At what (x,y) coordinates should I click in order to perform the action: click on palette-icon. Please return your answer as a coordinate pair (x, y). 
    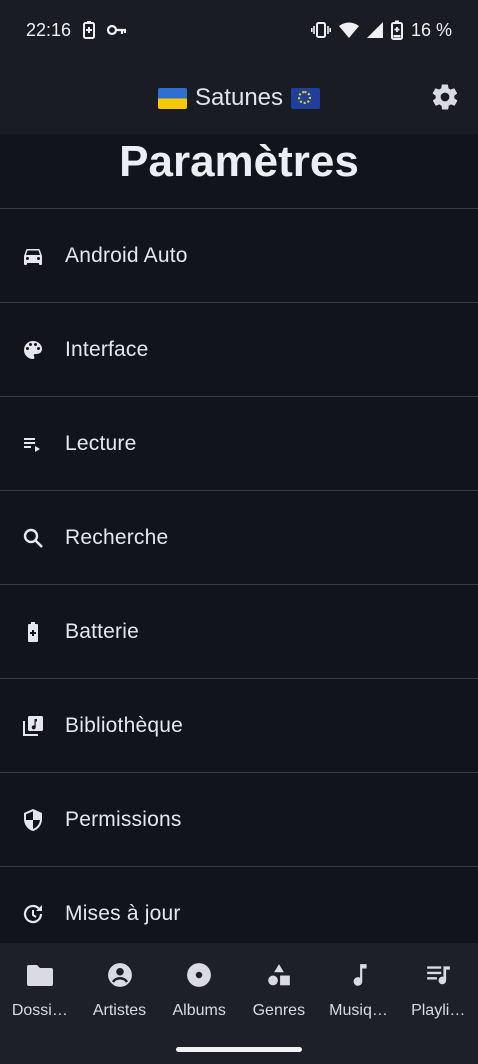
    Looking at the image, I should click on (33, 350).